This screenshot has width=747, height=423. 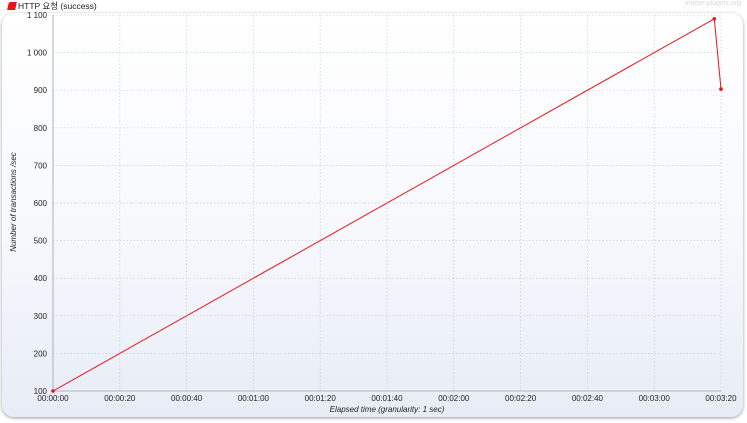 What do you see at coordinates (454, 398) in the screenshot?
I see `x-tick-label: 00:02:00` at bounding box center [454, 398].